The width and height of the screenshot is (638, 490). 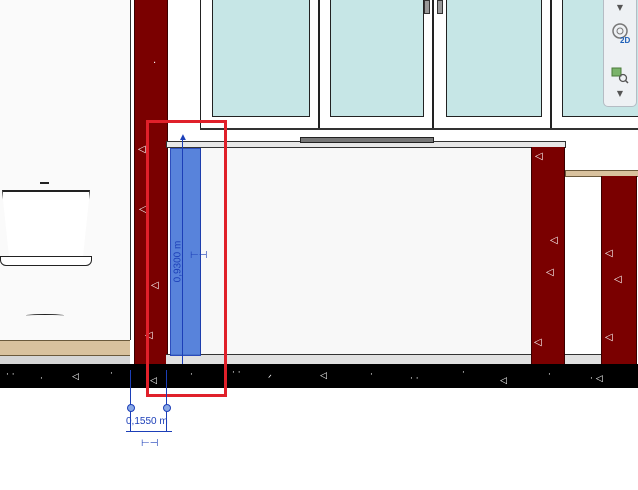 I want to click on left-base-strip, so click(x=65, y=360).